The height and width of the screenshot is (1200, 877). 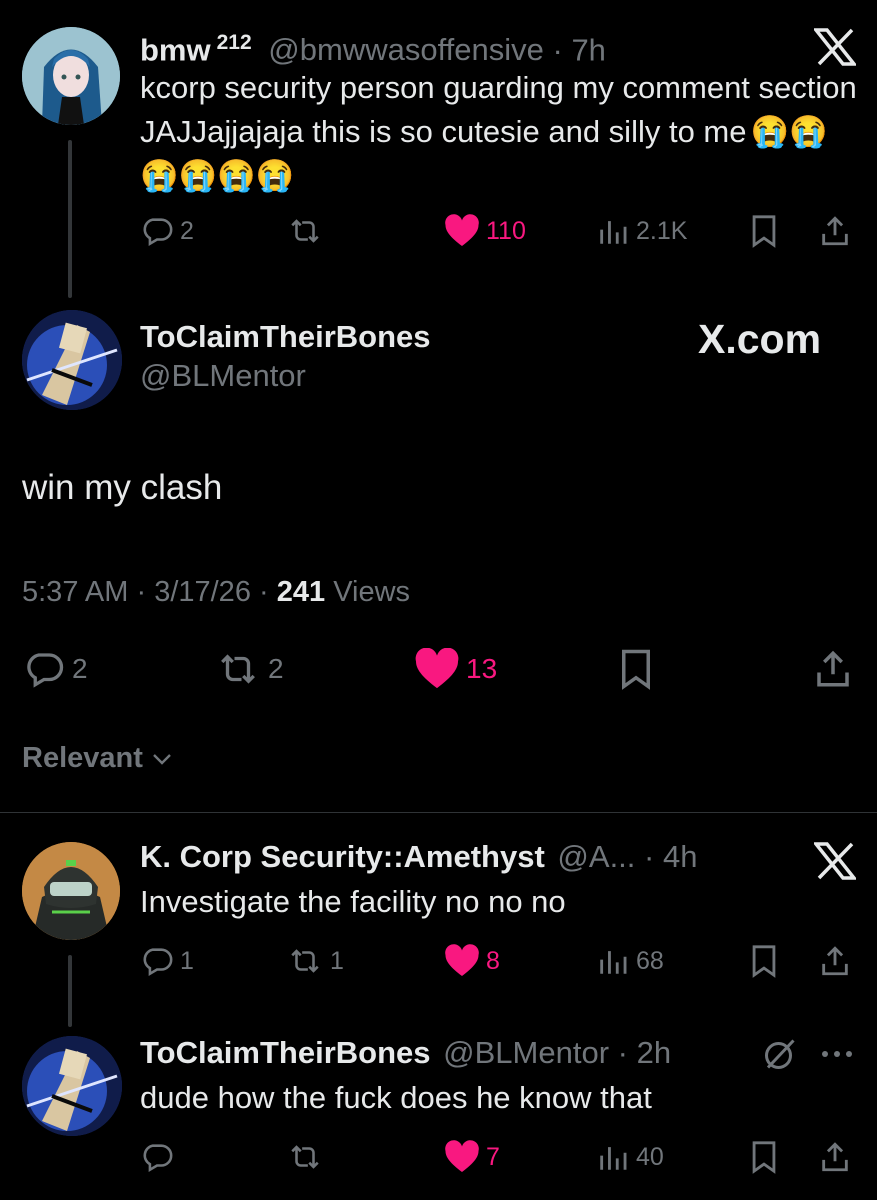 I want to click on like-button: 7, so click(x=472, y=1157).